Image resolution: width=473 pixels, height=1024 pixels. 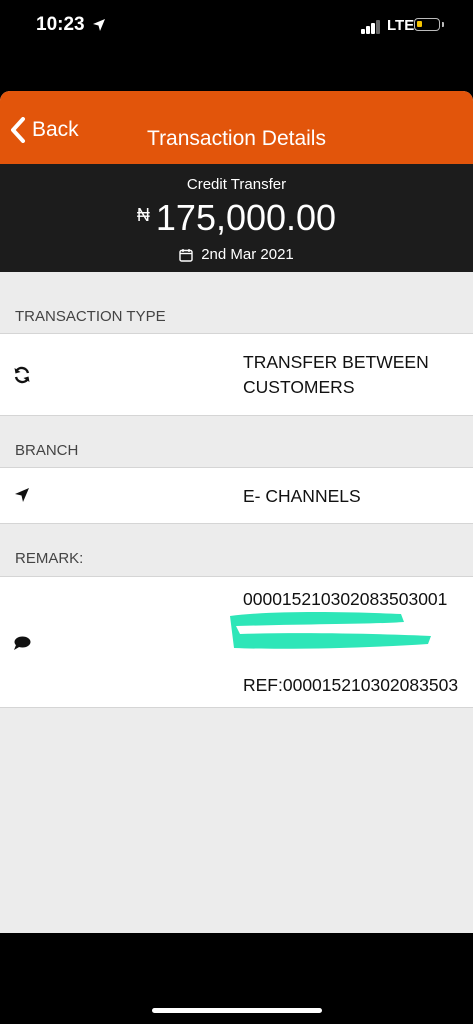 I want to click on date-text: 2nd Mar 2021, so click(x=247, y=254).